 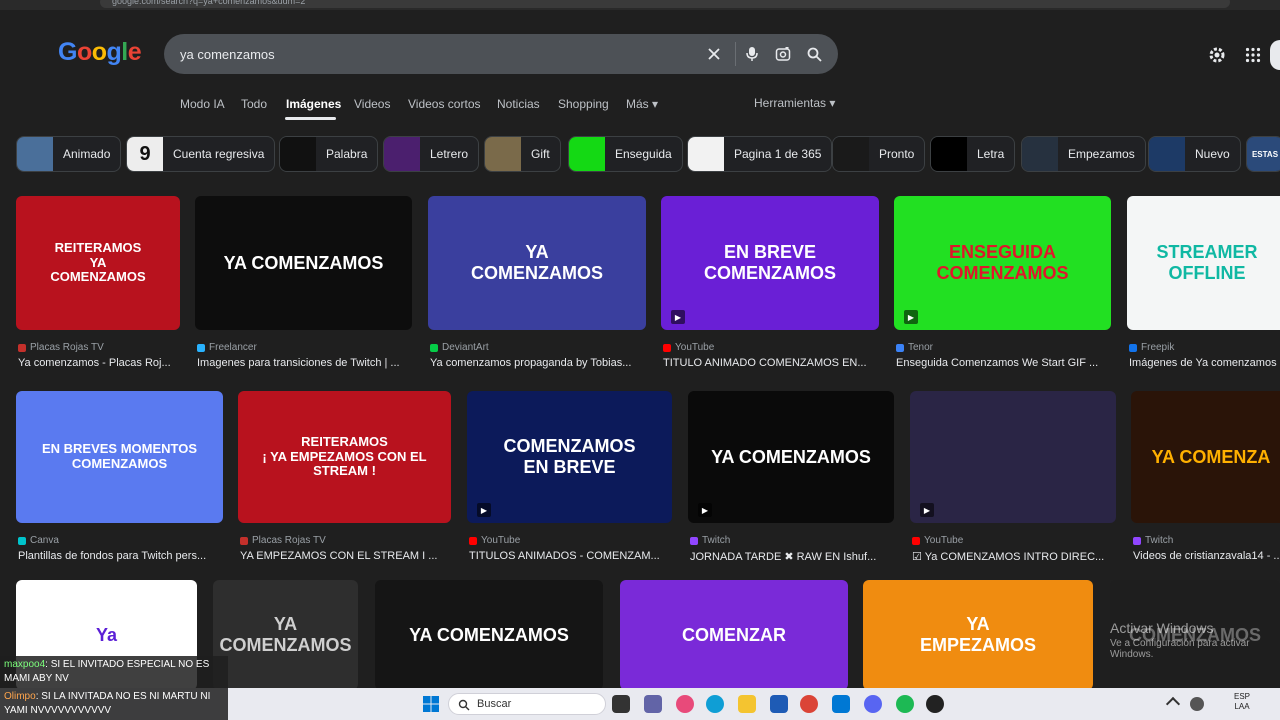 I want to click on tab-shopping: Shopping, so click(x=583, y=104).